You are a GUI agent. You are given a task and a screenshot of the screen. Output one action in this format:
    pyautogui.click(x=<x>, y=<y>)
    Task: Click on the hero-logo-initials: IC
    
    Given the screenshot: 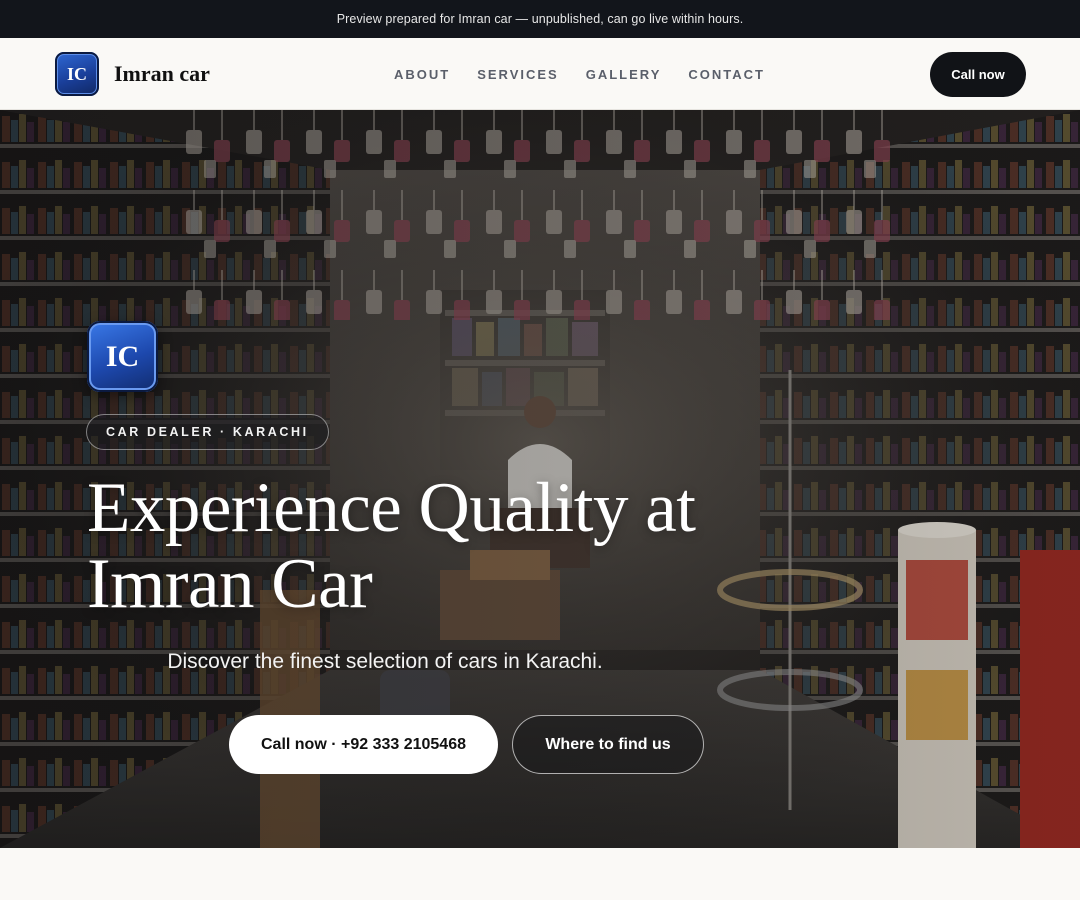 What is the action you would take?
    pyautogui.click(x=122, y=356)
    